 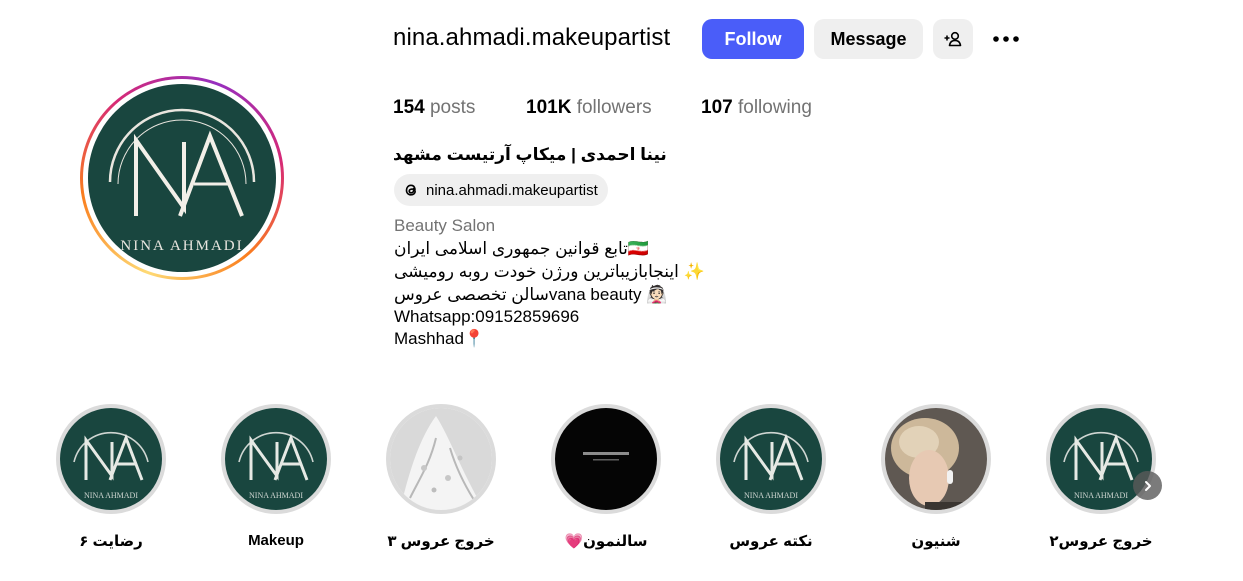 I want to click on highlight-label: نکته عروس, so click(x=771, y=541).